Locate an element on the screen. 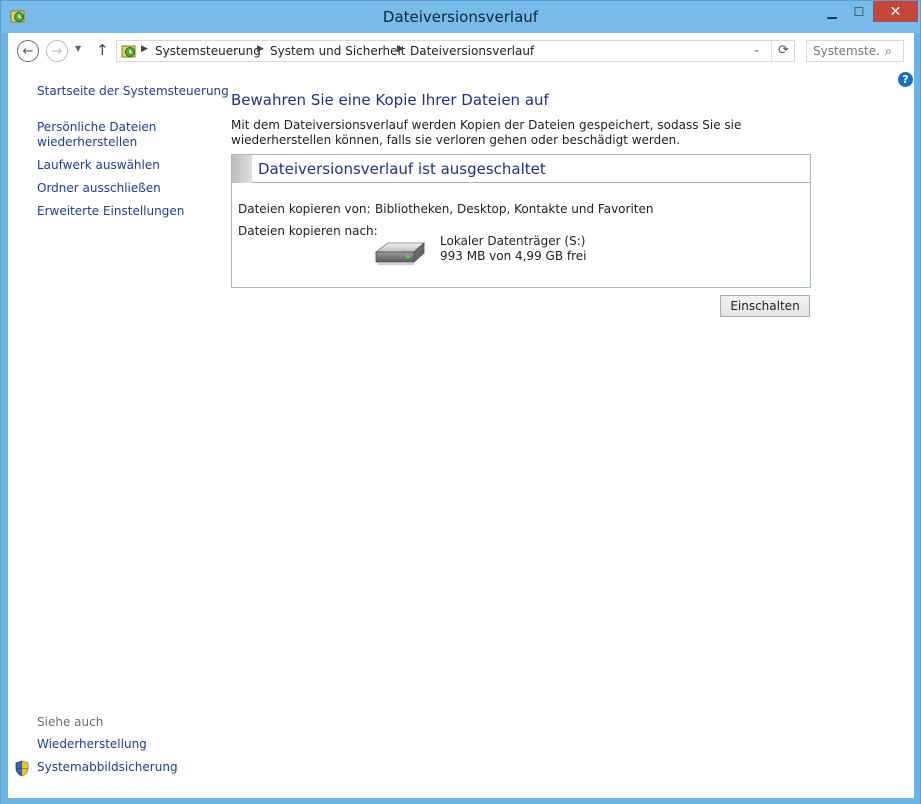  breadcrumb-systemsteuerung: Systemsteuerung is located at coordinates (208, 51).